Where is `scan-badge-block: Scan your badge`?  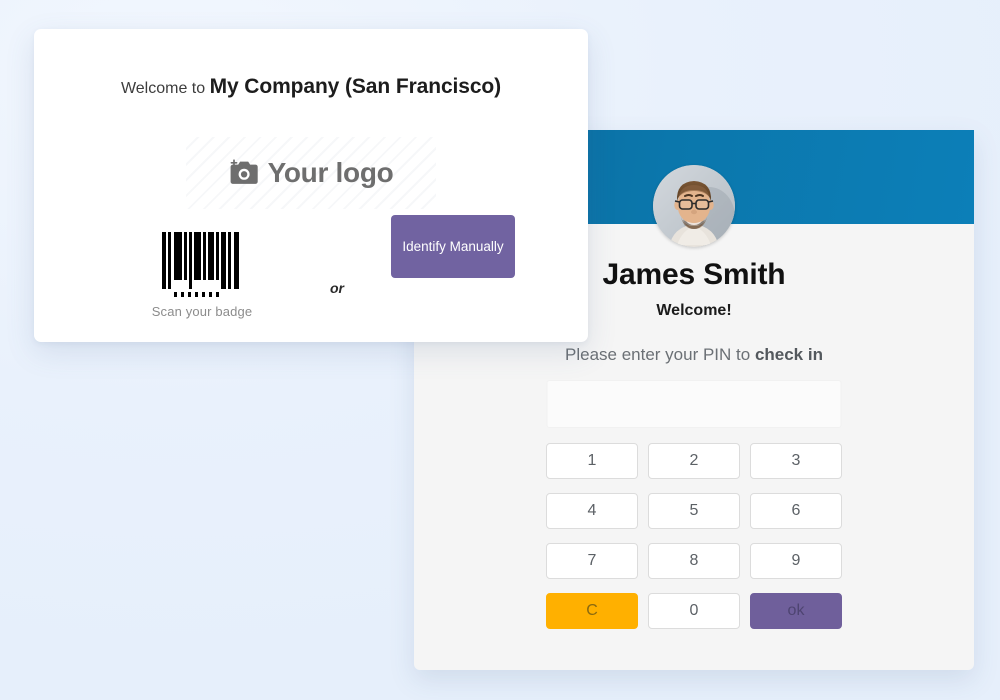
scan-badge-block: Scan your badge is located at coordinates (202, 275).